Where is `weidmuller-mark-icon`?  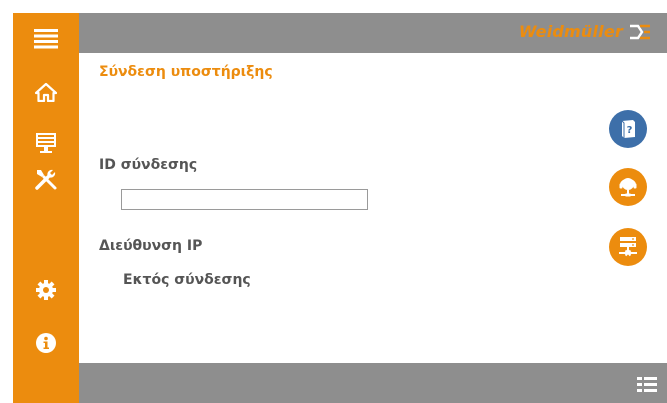
weidmuller-mark-icon is located at coordinates (640, 31).